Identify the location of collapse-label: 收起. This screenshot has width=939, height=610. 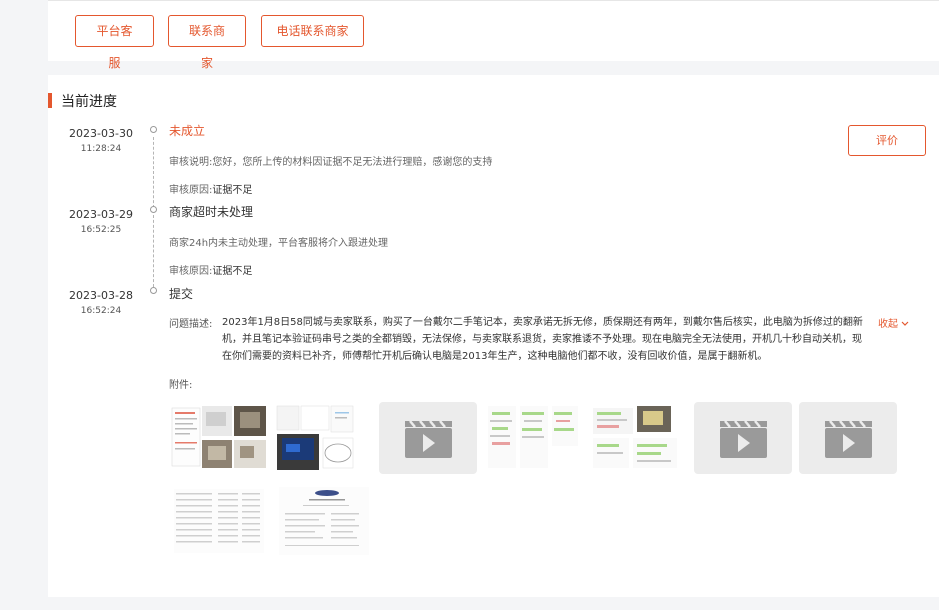
(888, 324).